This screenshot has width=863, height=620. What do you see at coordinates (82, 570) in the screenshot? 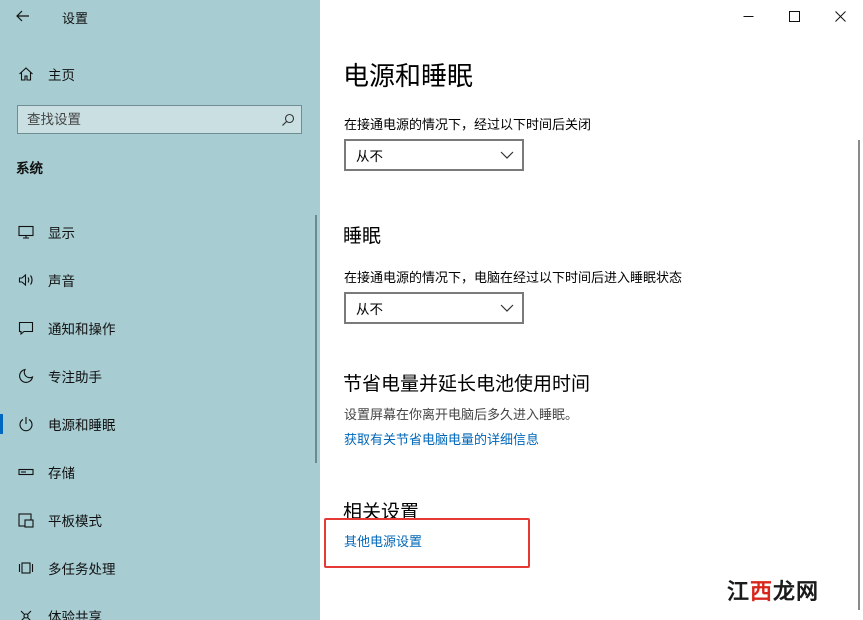
I see `sidebar-item-label: 多任务处理` at bounding box center [82, 570].